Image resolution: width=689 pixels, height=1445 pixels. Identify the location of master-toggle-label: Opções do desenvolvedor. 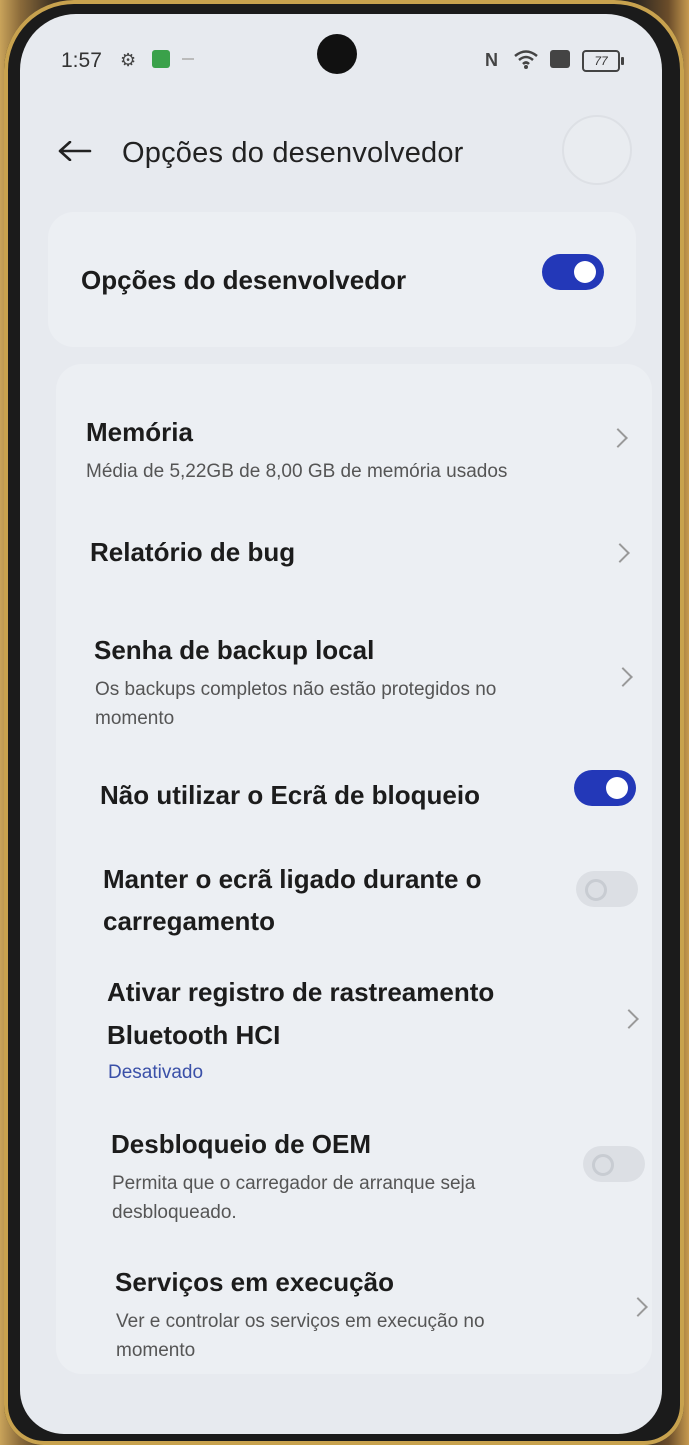
(244, 280).